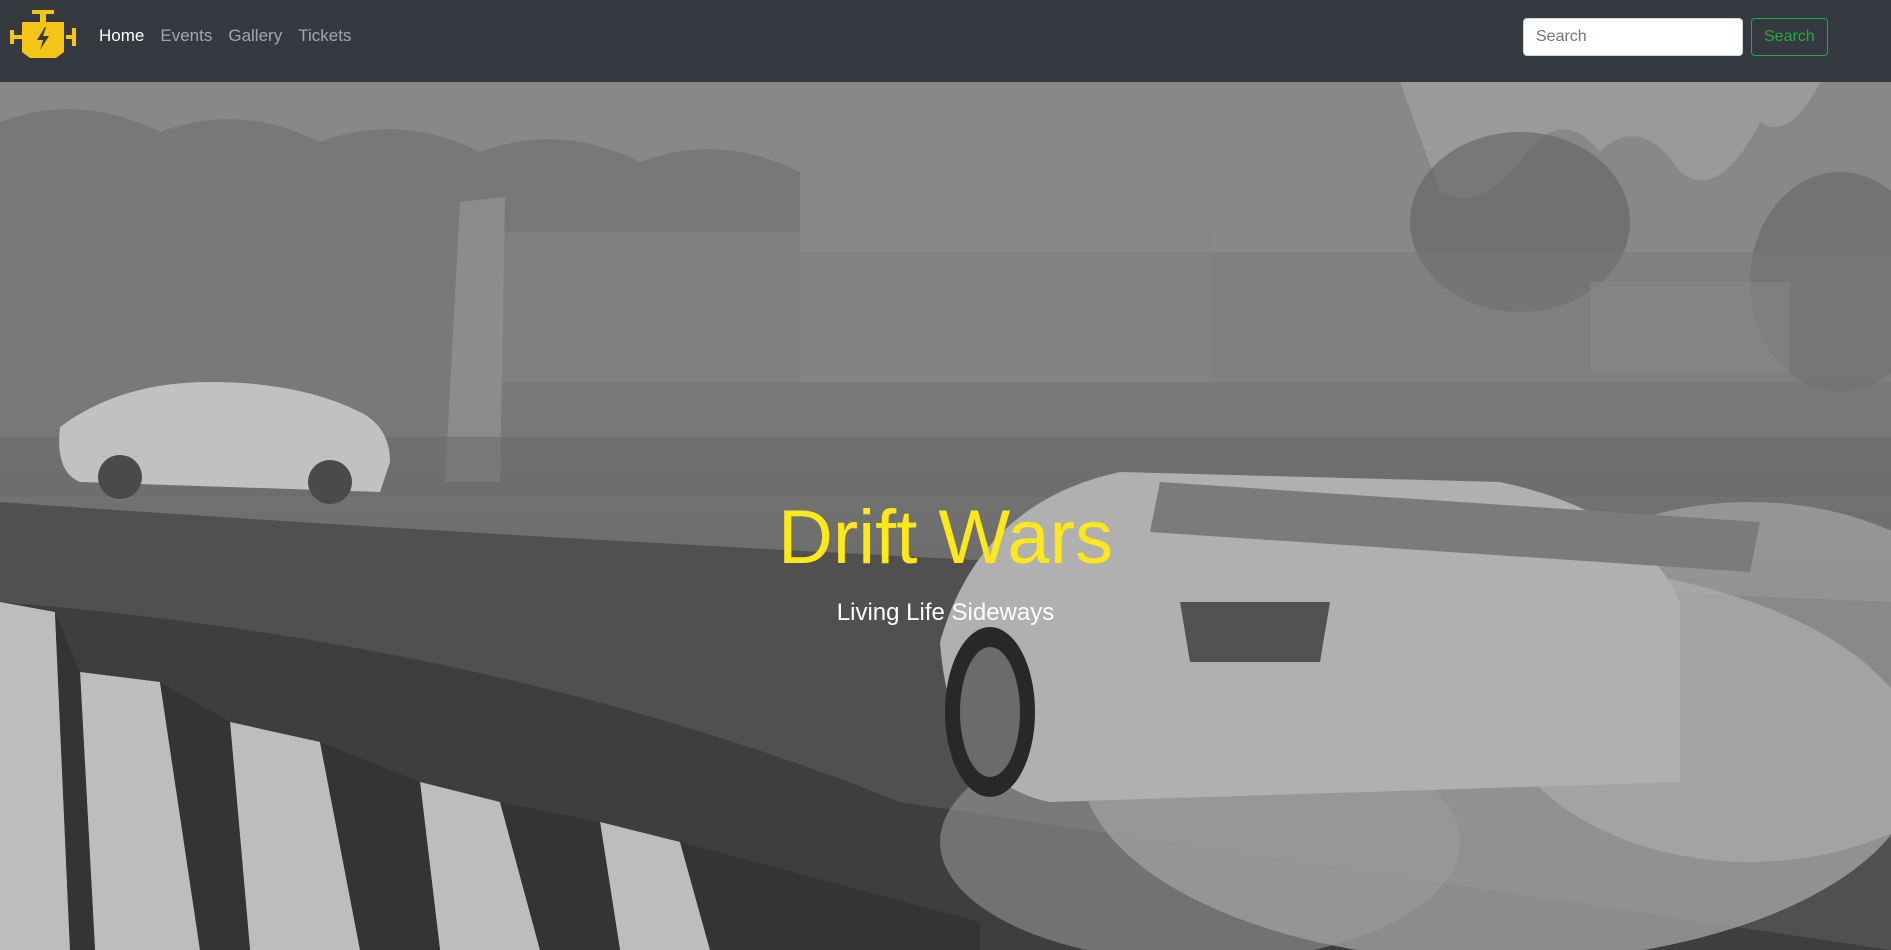  Describe the element at coordinates (121, 36) in the screenshot. I see `nav-home: Home` at that location.